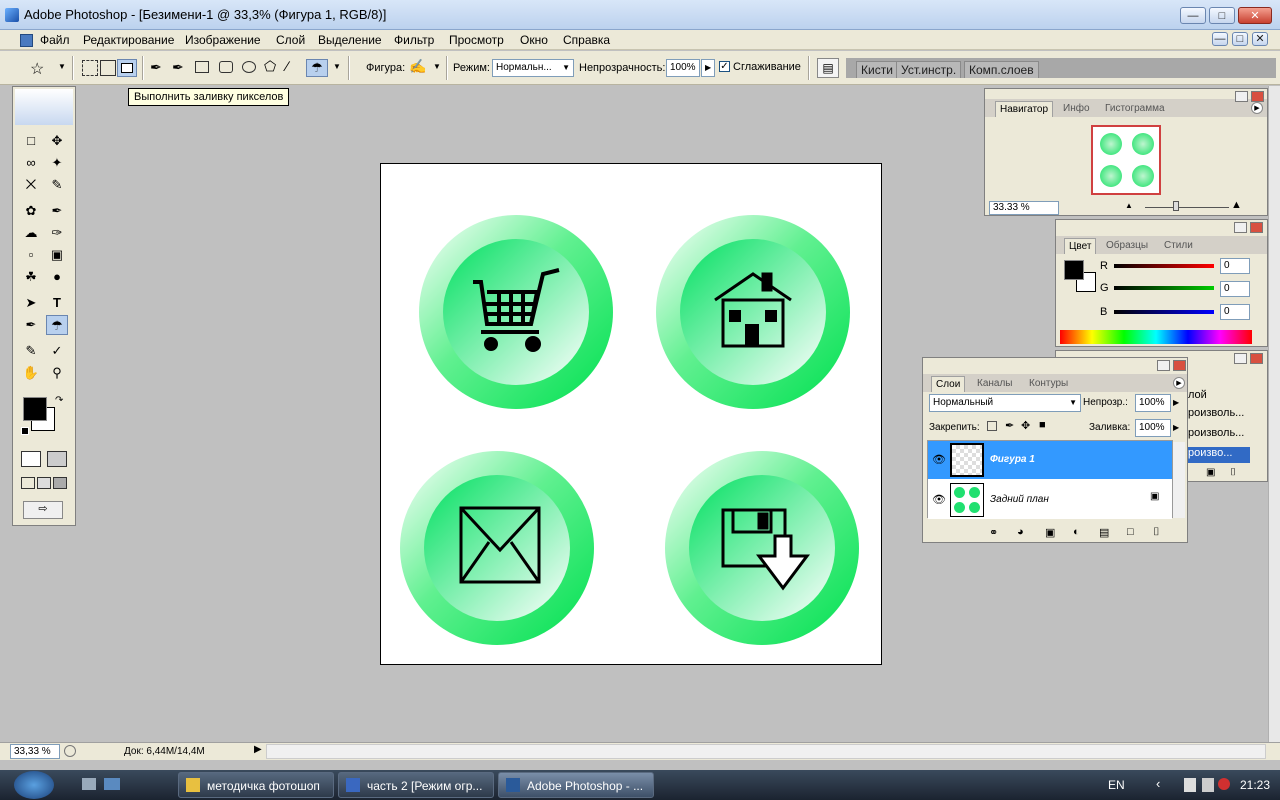  What do you see at coordinates (350, 40) in the screenshot?
I see `menu-select: Выделение` at bounding box center [350, 40].